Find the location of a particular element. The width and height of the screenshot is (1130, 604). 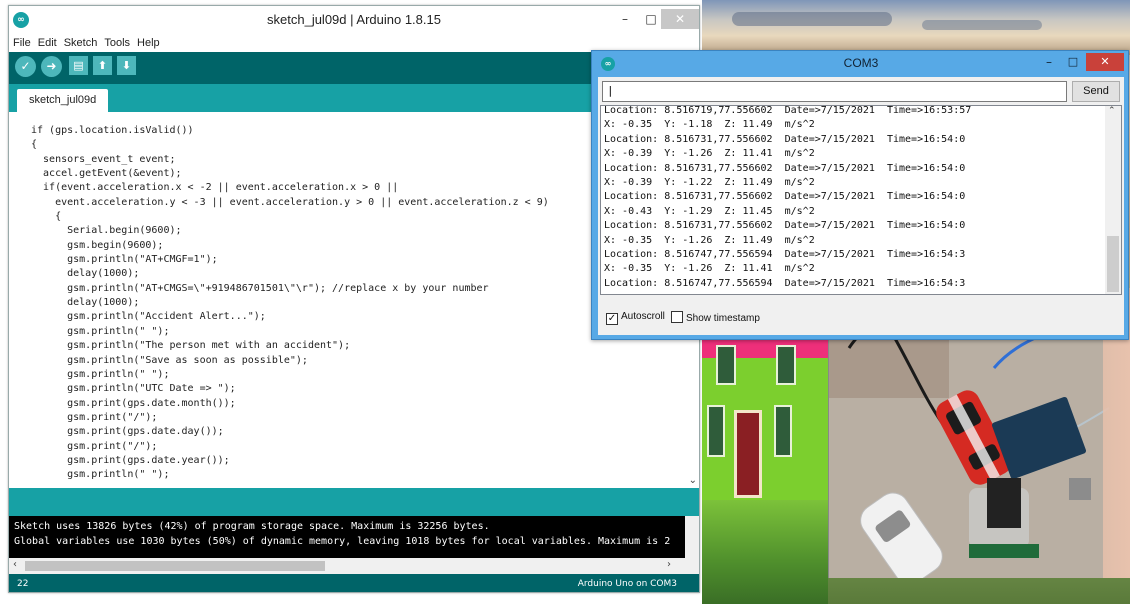

code-line: gsm.println("UTC Date => "); is located at coordinates (133, 389).